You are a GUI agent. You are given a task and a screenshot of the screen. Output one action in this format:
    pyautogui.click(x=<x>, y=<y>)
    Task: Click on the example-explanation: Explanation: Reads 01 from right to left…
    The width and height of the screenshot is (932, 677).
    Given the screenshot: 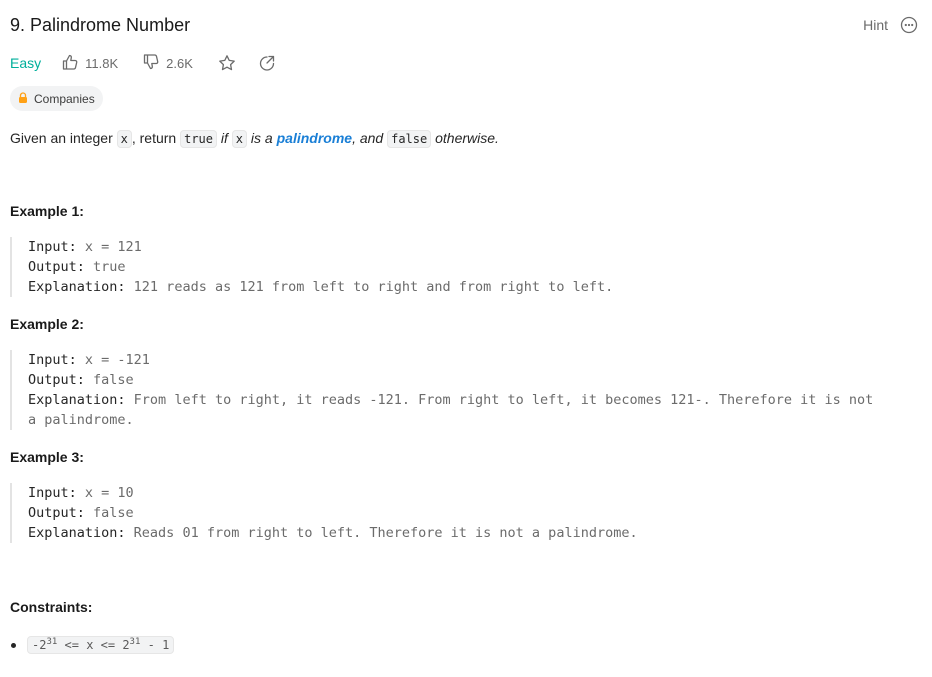 What is the action you would take?
    pyautogui.click(x=475, y=533)
    